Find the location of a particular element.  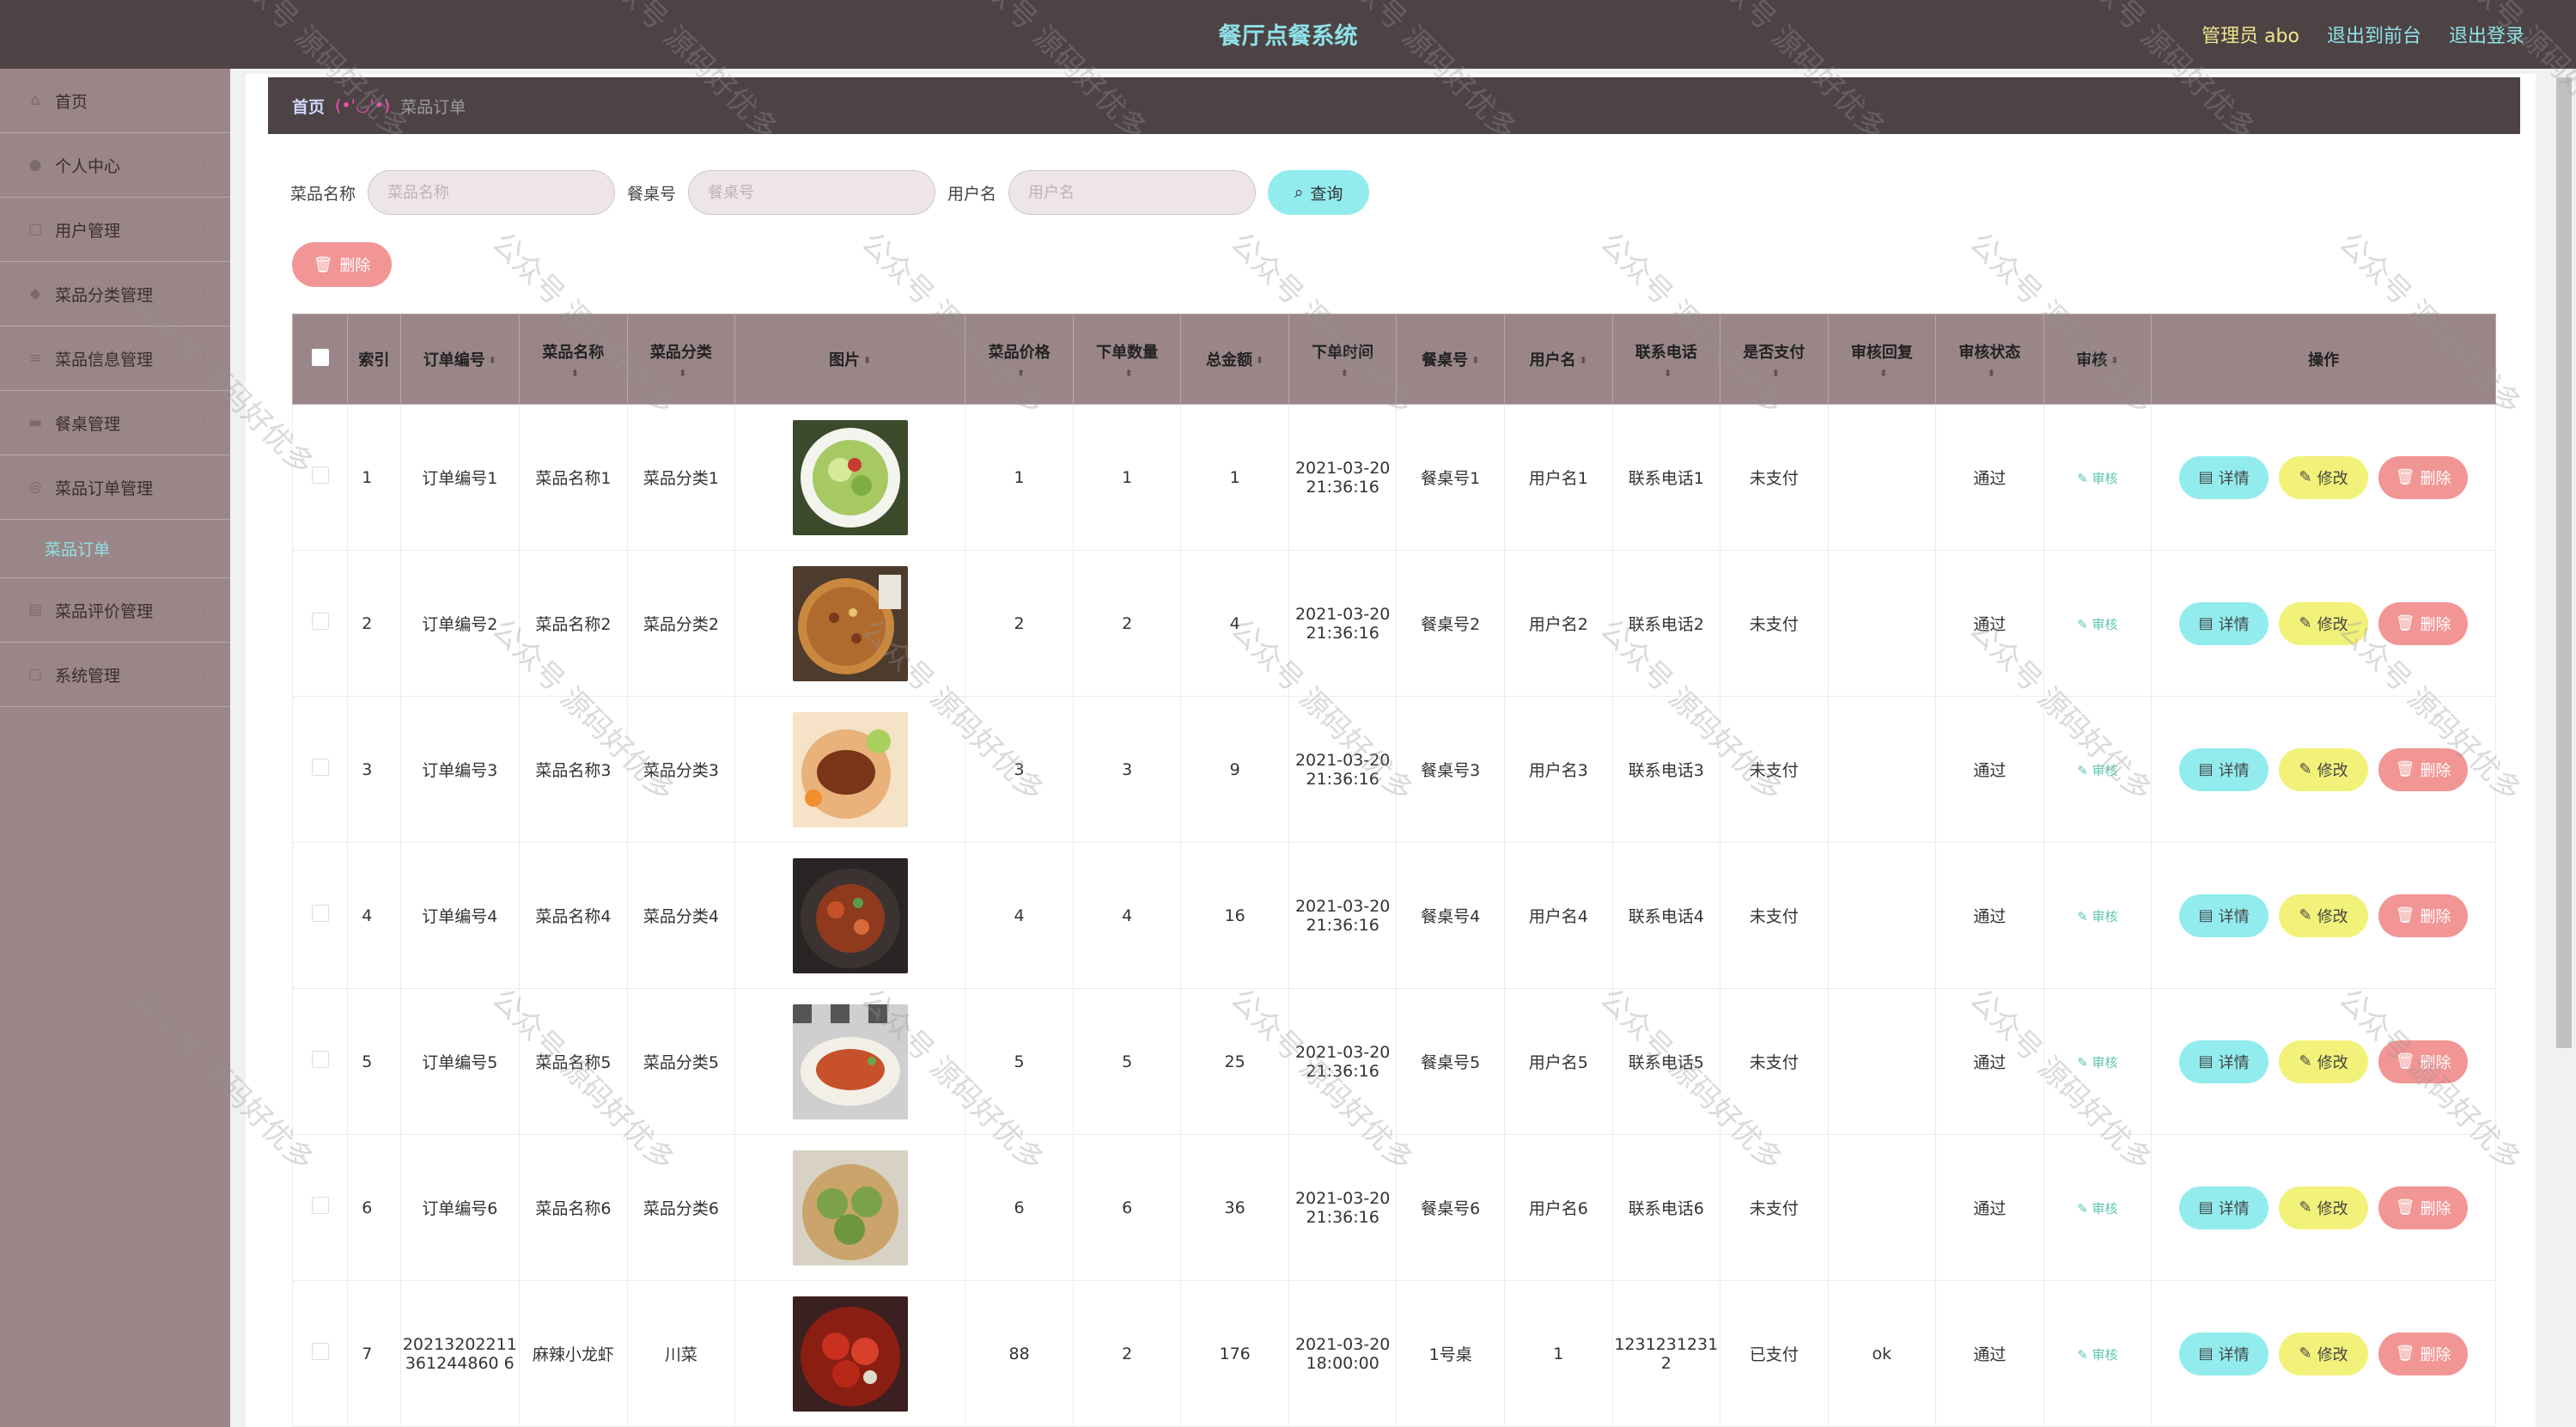

column-header: 下单时间 ⬍ is located at coordinates (1343, 359).